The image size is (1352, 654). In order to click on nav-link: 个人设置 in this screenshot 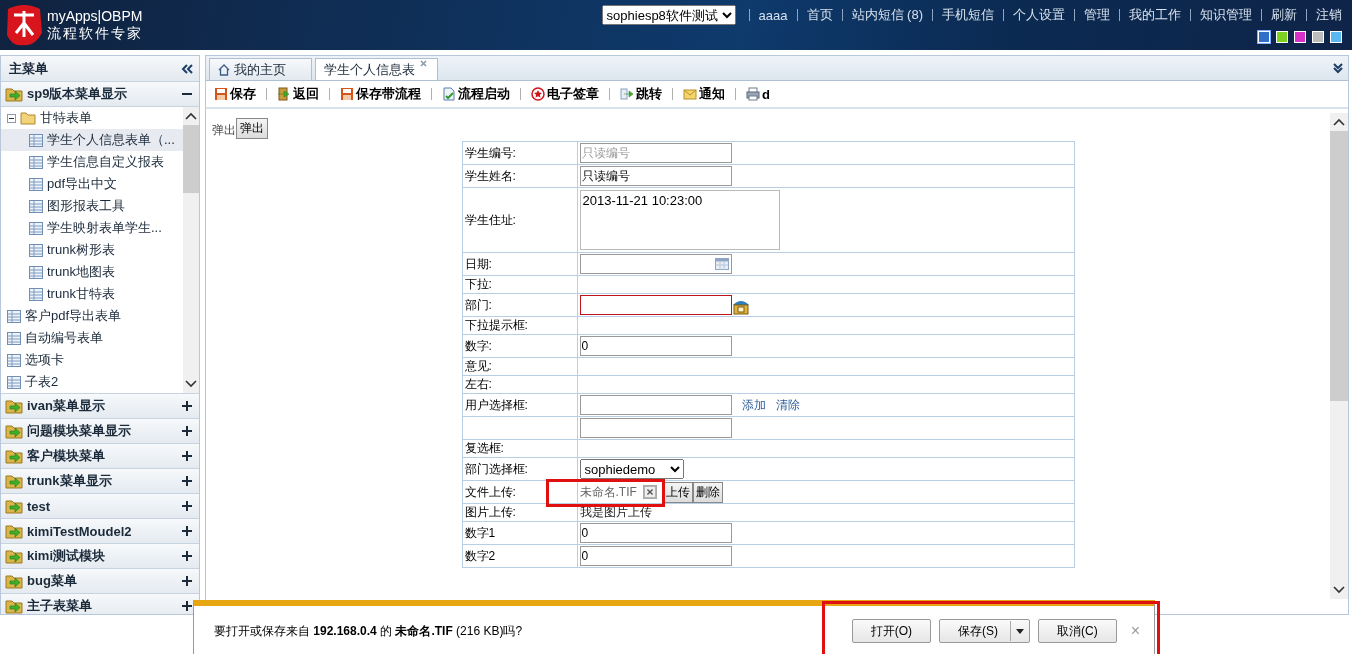, I will do `click(1039, 15)`.